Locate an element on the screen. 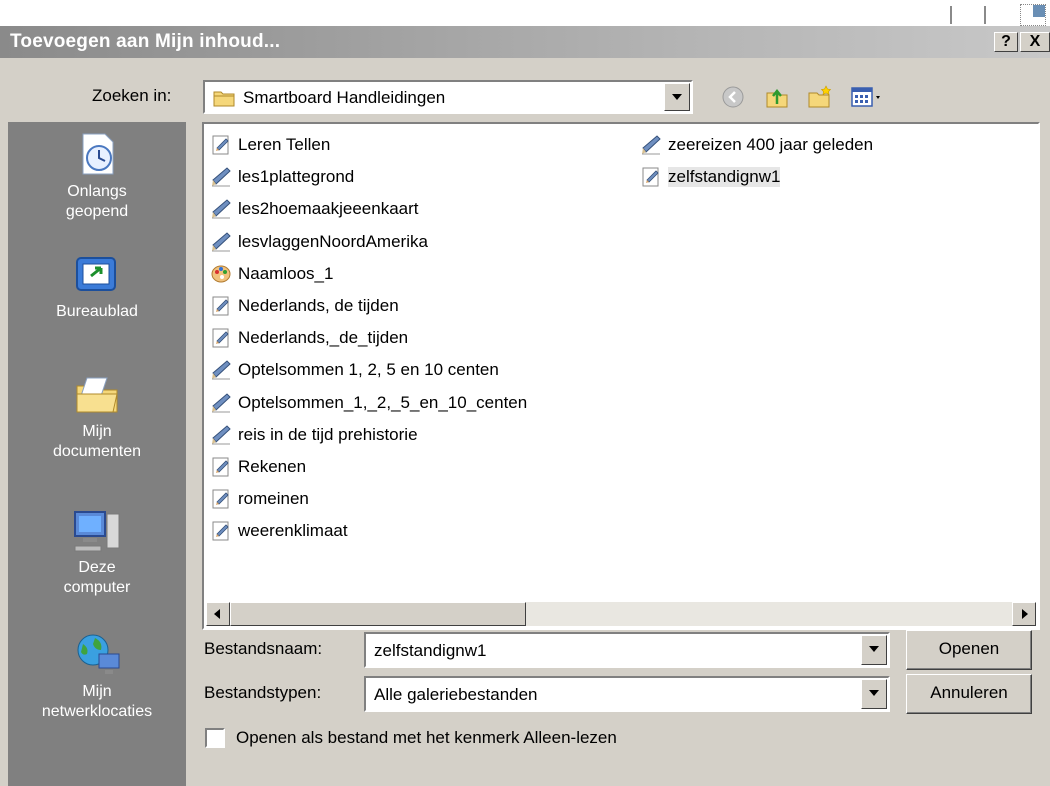  file-item: romeinen is located at coordinates (259, 499).